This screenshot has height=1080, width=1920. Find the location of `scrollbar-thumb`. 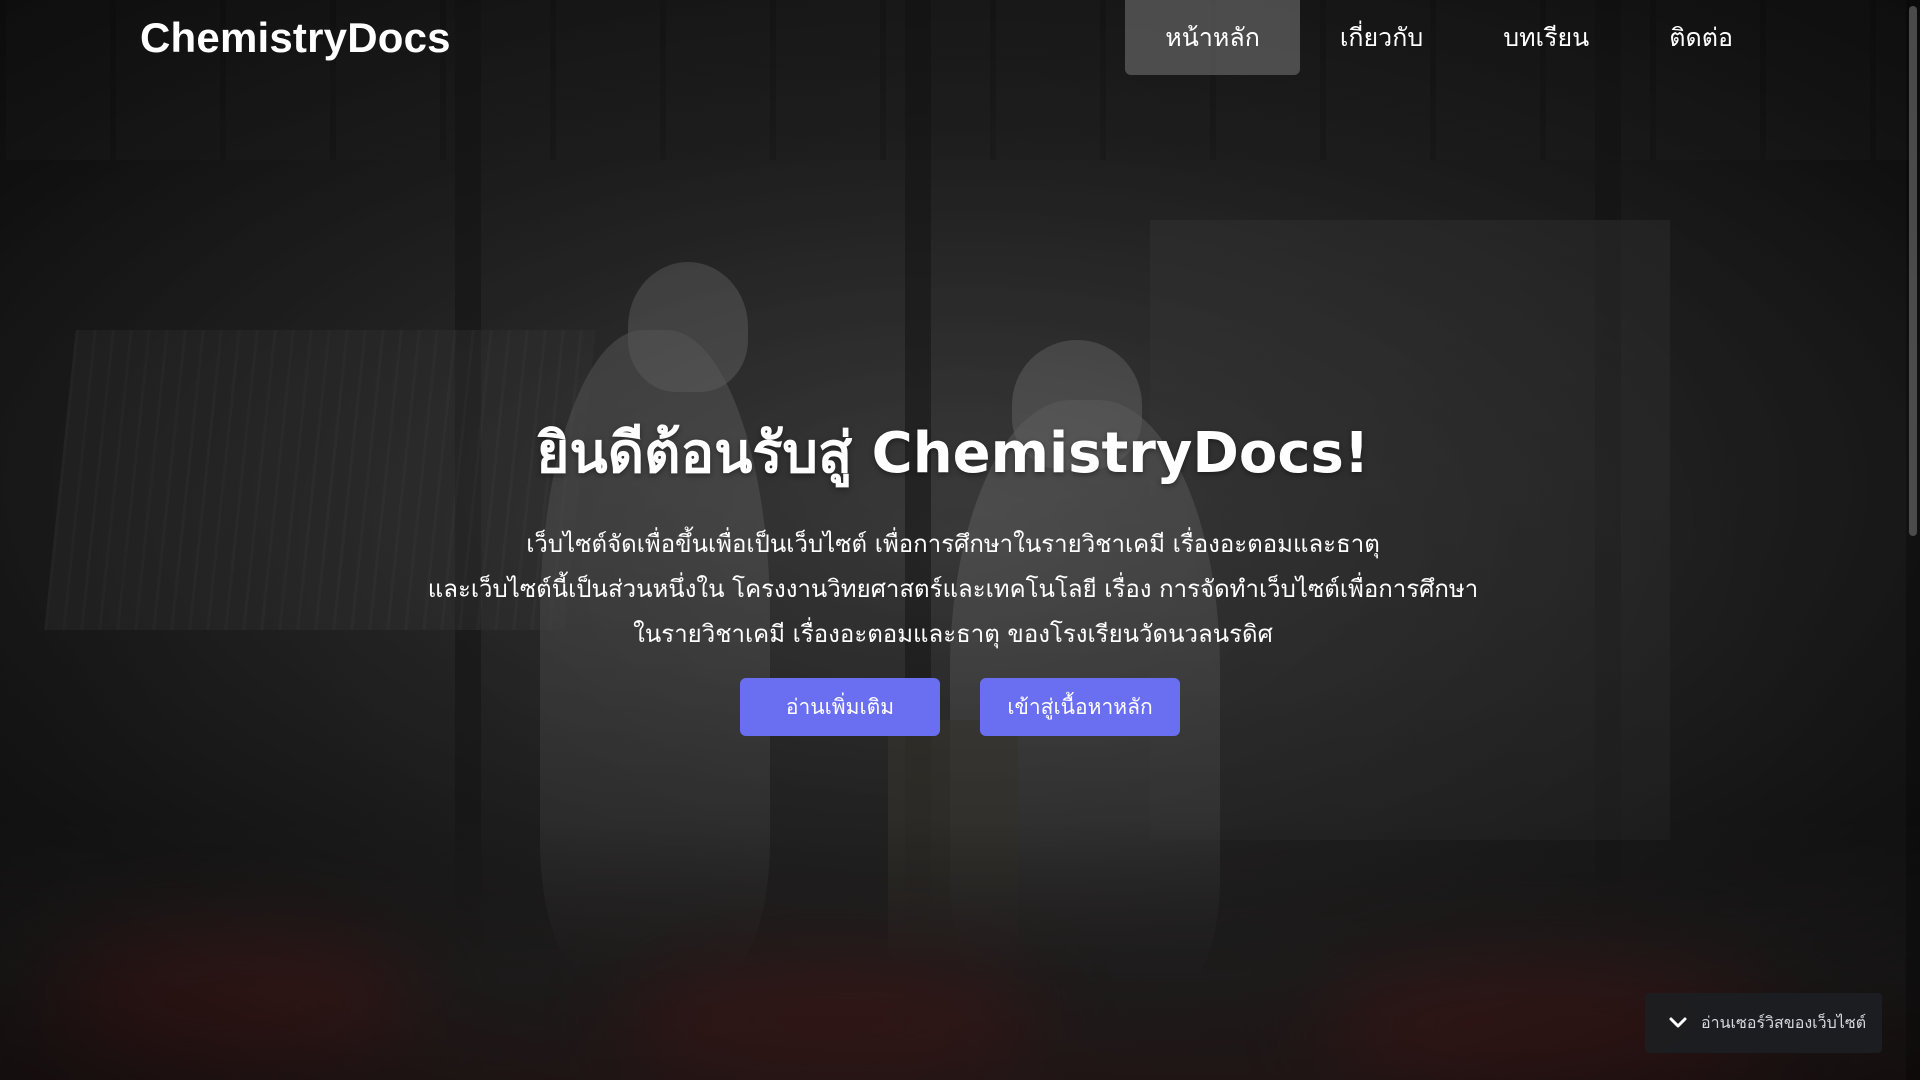

scrollbar-thumb is located at coordinates (1913, 271).